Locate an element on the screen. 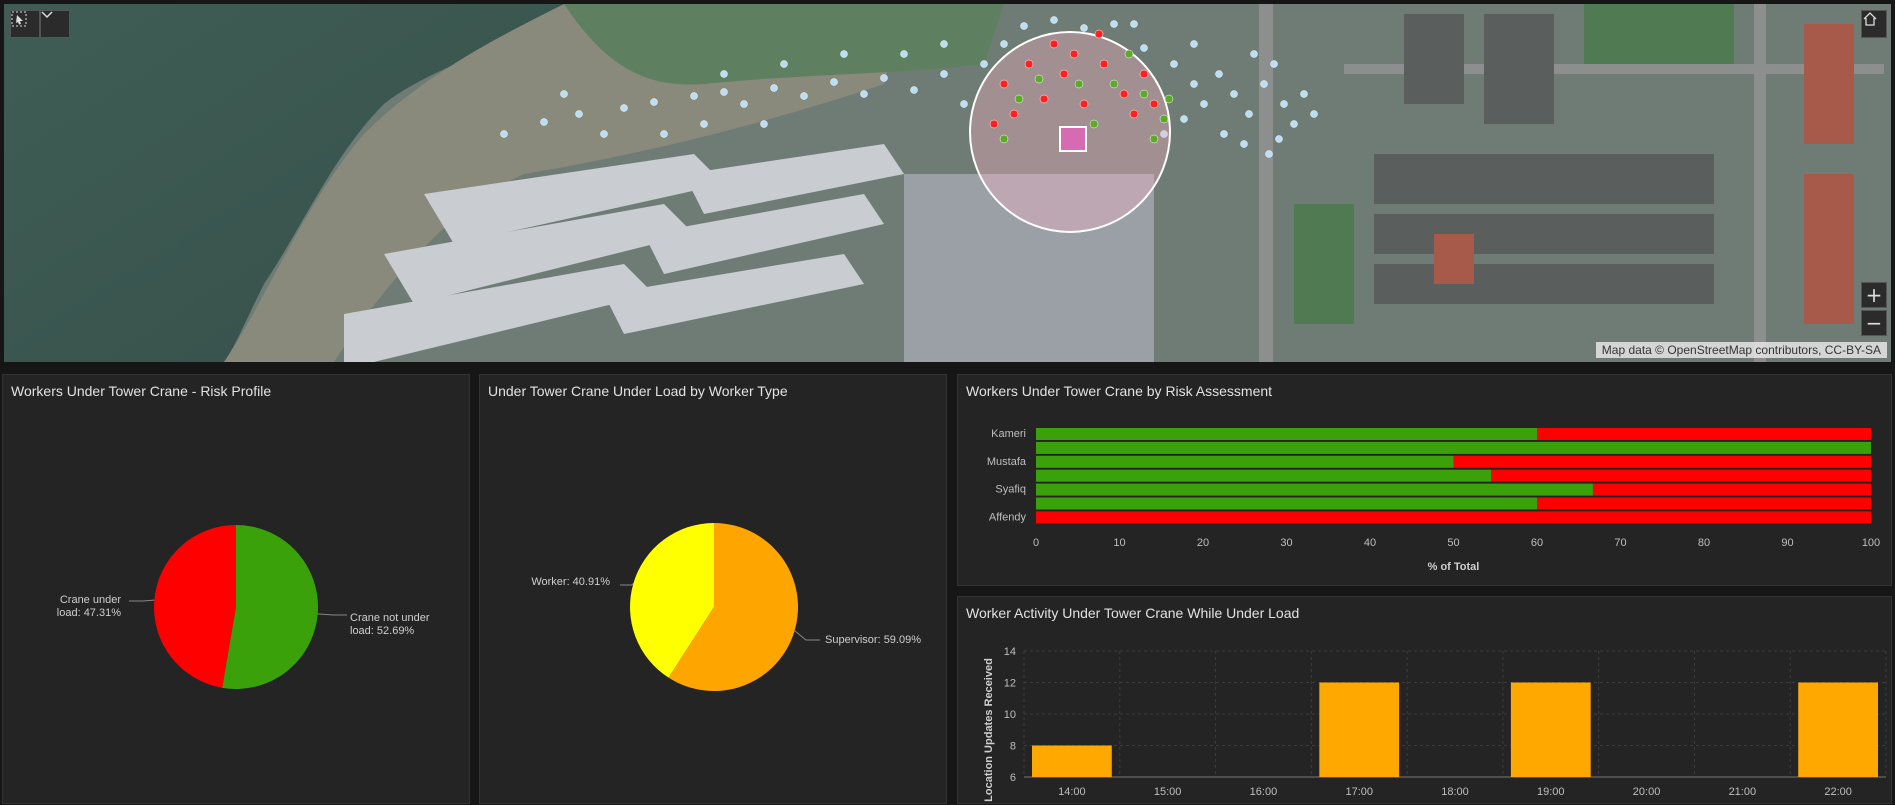  x-tick-label: 70 is located at coordinates (1620, 543).